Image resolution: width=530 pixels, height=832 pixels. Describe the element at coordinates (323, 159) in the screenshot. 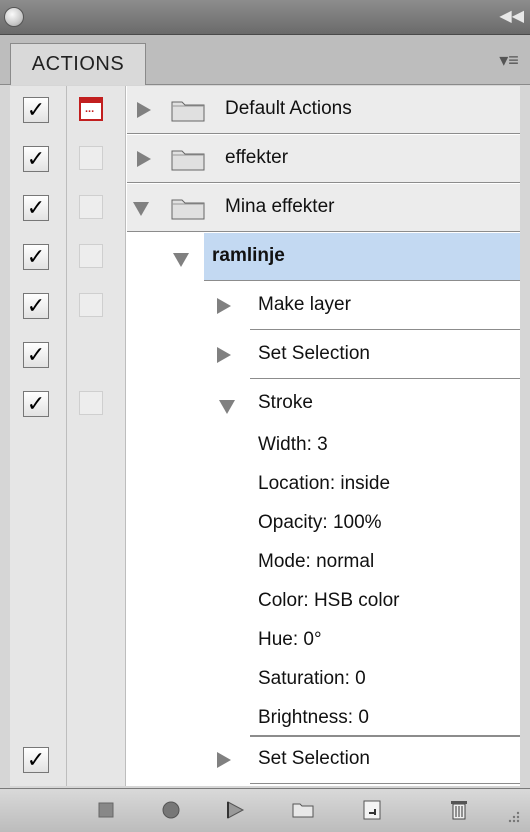

I see `action-row-content: effekter` at that location.